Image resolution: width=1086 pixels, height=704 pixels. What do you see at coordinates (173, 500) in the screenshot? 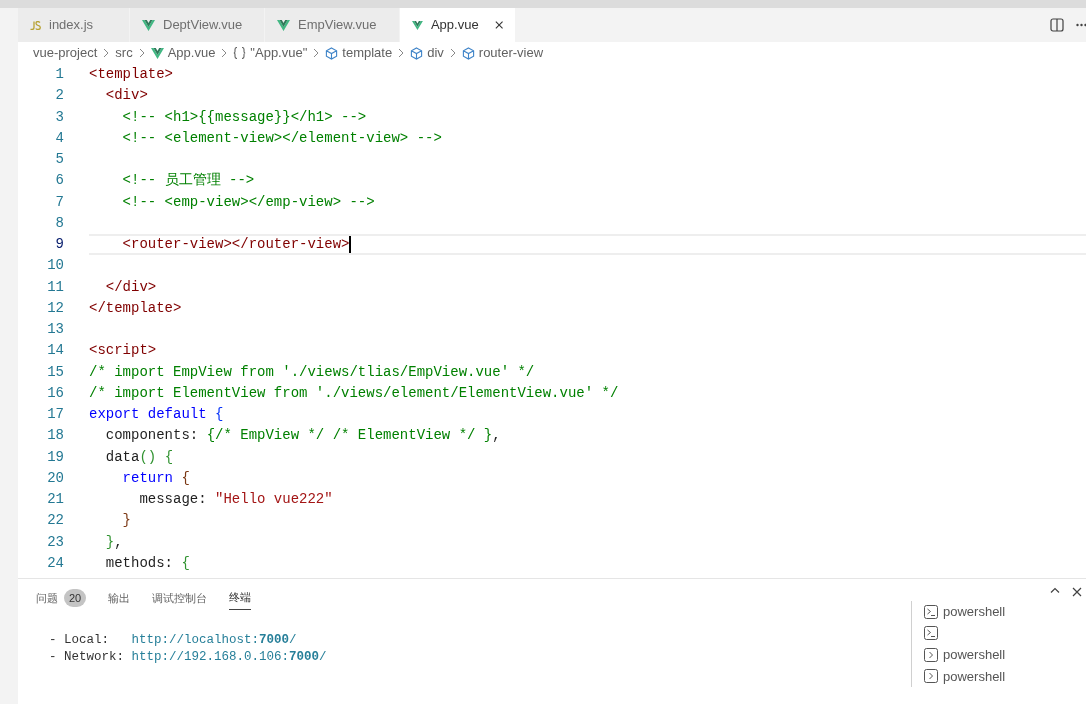
I see `code-text: message:` at bounding box center [173, 500].